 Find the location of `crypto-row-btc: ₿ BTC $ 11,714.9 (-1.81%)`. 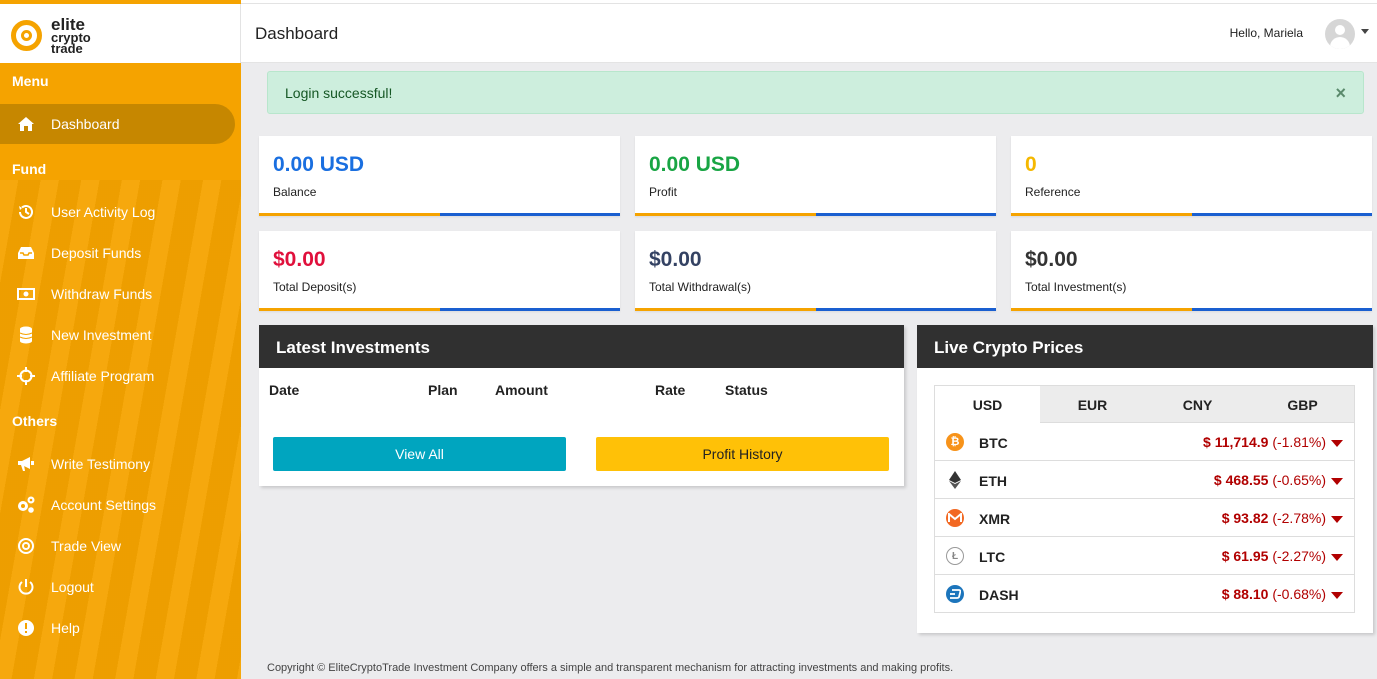

crypto-row-btc: ₿ BTC $ 11,714.9 (-1.81%) is located at coordinates (1144, 442).